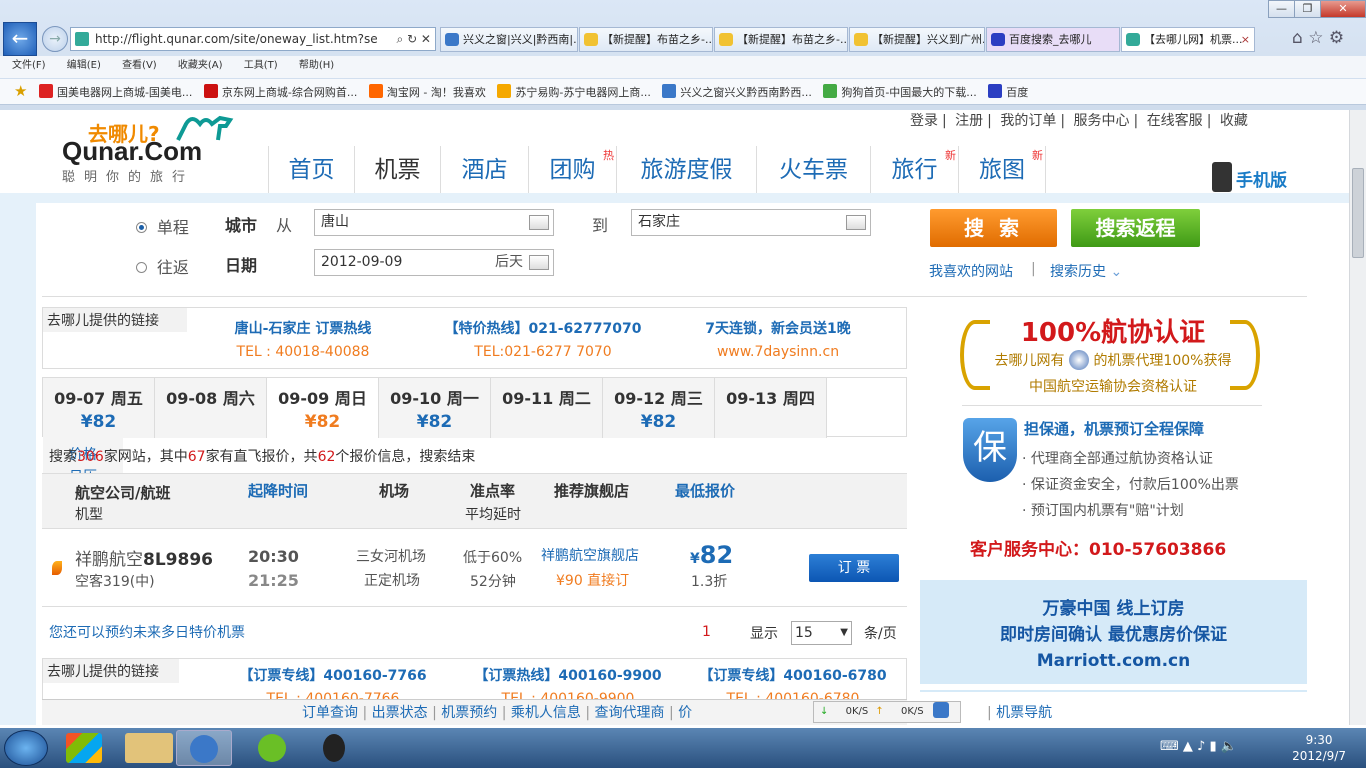  I want to click on menu-tools: 工具(T), so click(261, 65).